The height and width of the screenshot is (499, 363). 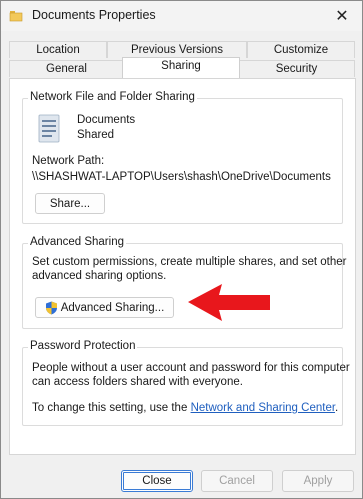 I want to click on cancel-button: Cancel, so click(x=237, y=481).